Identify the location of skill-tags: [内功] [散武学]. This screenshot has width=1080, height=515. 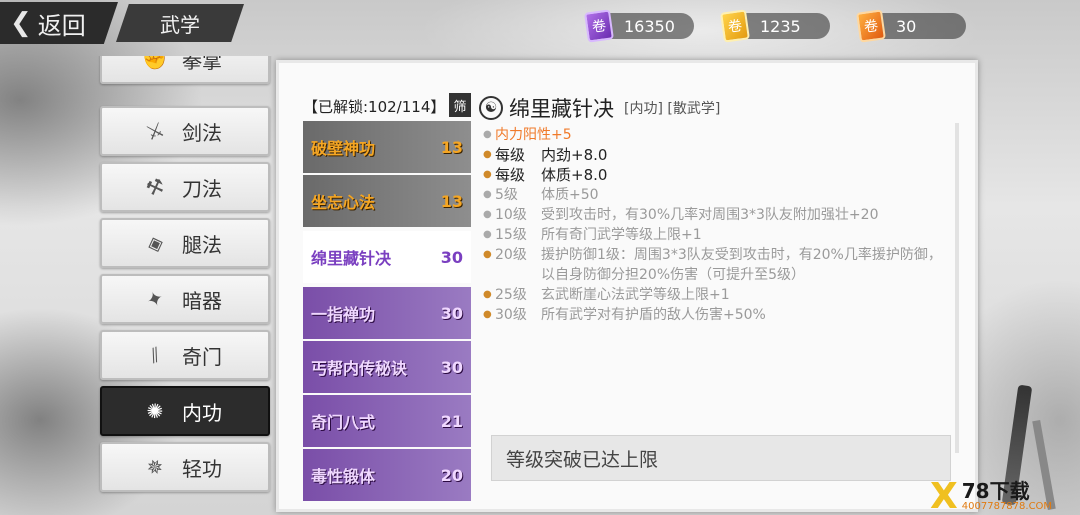
(672, 109).